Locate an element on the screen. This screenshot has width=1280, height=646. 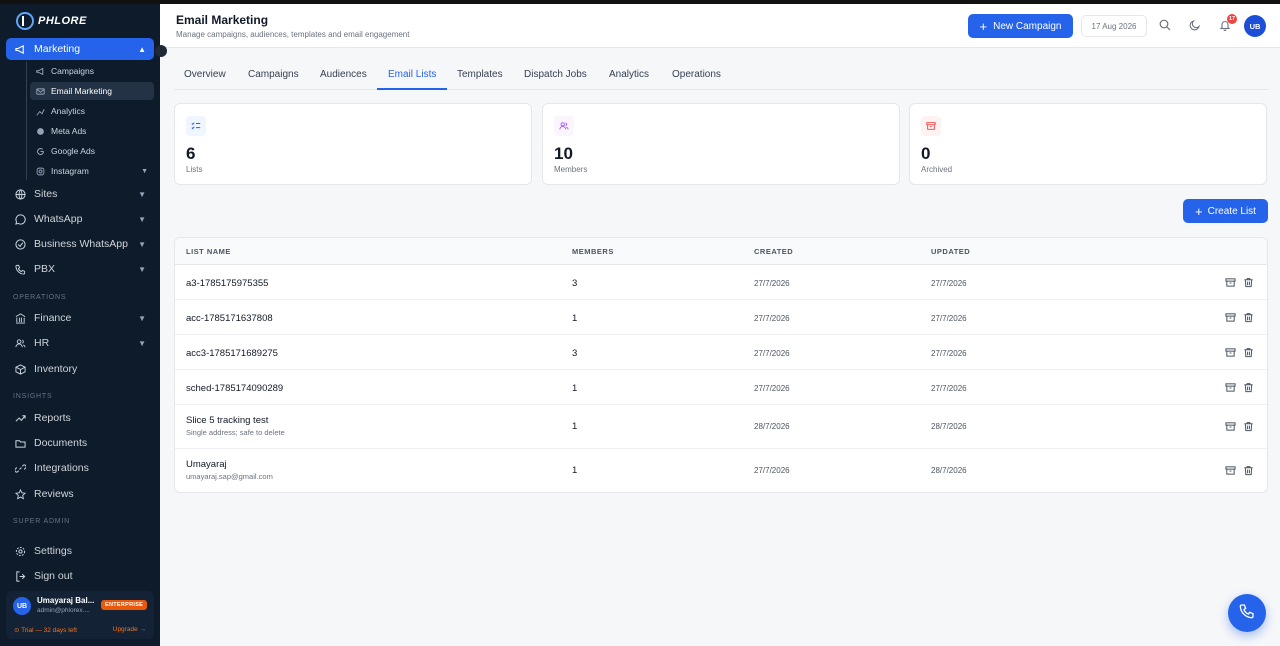
sidebar-item-settings: Settings is located at coordinates (80, 551).